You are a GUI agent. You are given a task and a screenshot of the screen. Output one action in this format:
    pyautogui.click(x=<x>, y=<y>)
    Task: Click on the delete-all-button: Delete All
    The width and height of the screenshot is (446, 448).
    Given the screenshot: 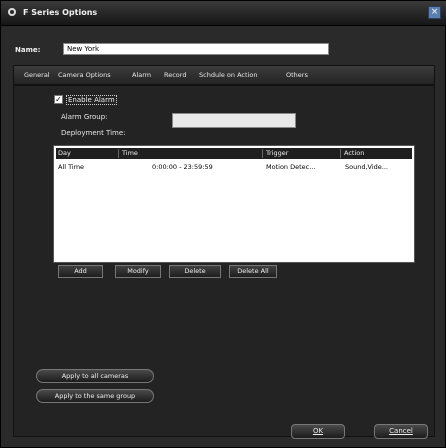 What is the action you would take?
    pyautogui.click(x=253, y=271)
    